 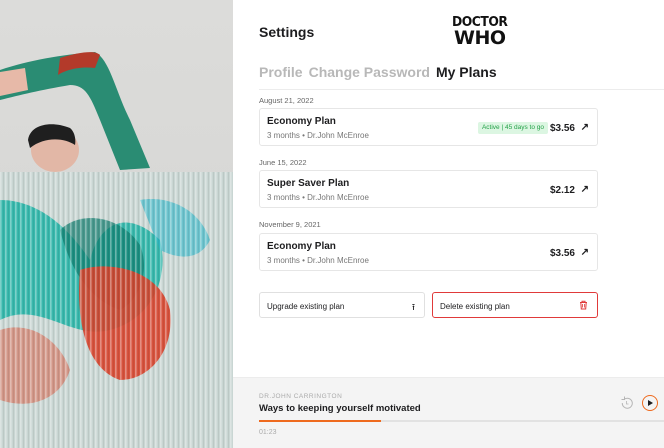 I want to click on trash-icon, so click(x=583, y=306).